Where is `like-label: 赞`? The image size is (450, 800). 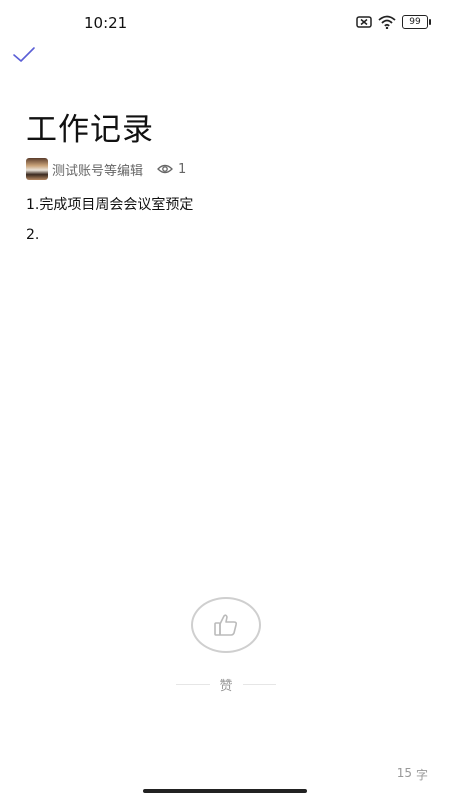 like-label: 赞 is located at coordinates (226, 686).